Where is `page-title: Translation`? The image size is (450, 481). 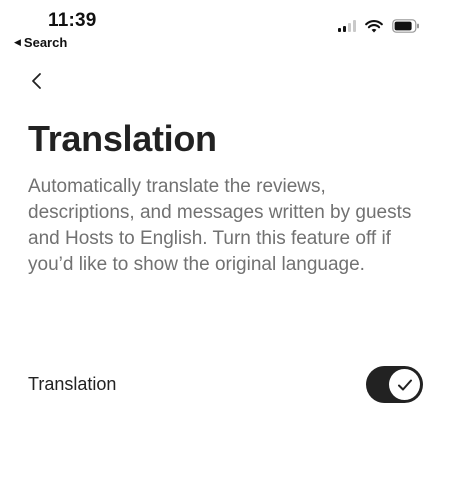 page-title: Translation is located at coordinates (122, 138).